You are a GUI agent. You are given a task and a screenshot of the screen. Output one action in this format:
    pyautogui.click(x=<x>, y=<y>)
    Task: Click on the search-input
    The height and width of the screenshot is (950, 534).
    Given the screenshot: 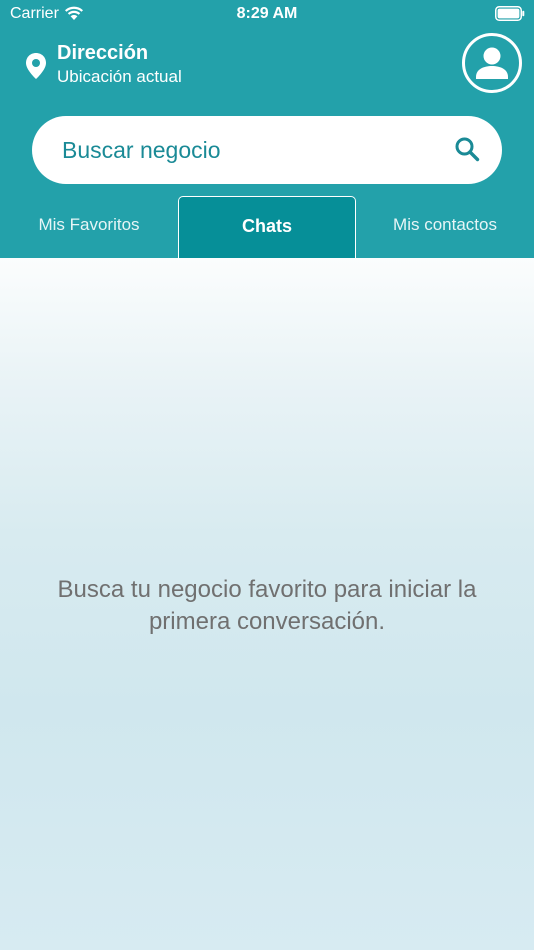 What is the action you would take?
    pyautogui.click(x=247, y=150)
    